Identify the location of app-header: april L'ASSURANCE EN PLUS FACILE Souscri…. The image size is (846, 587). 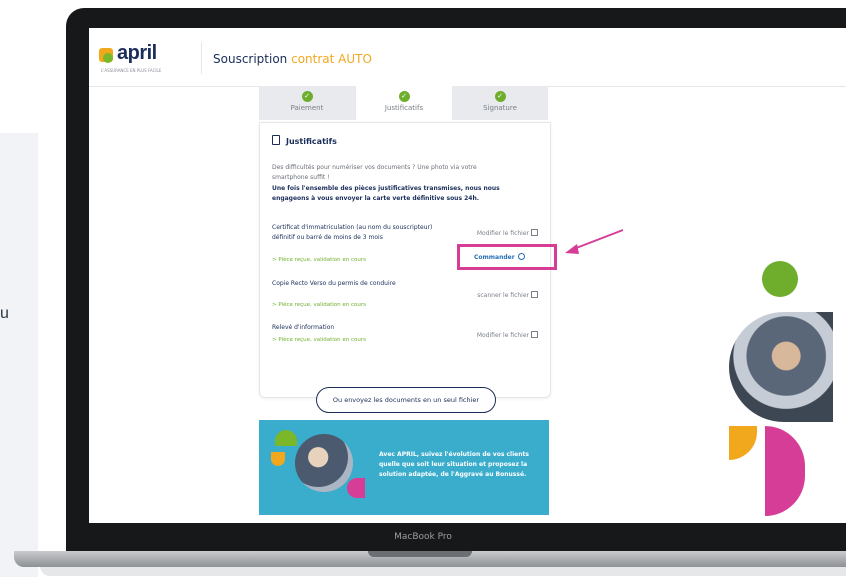
(467, 57).